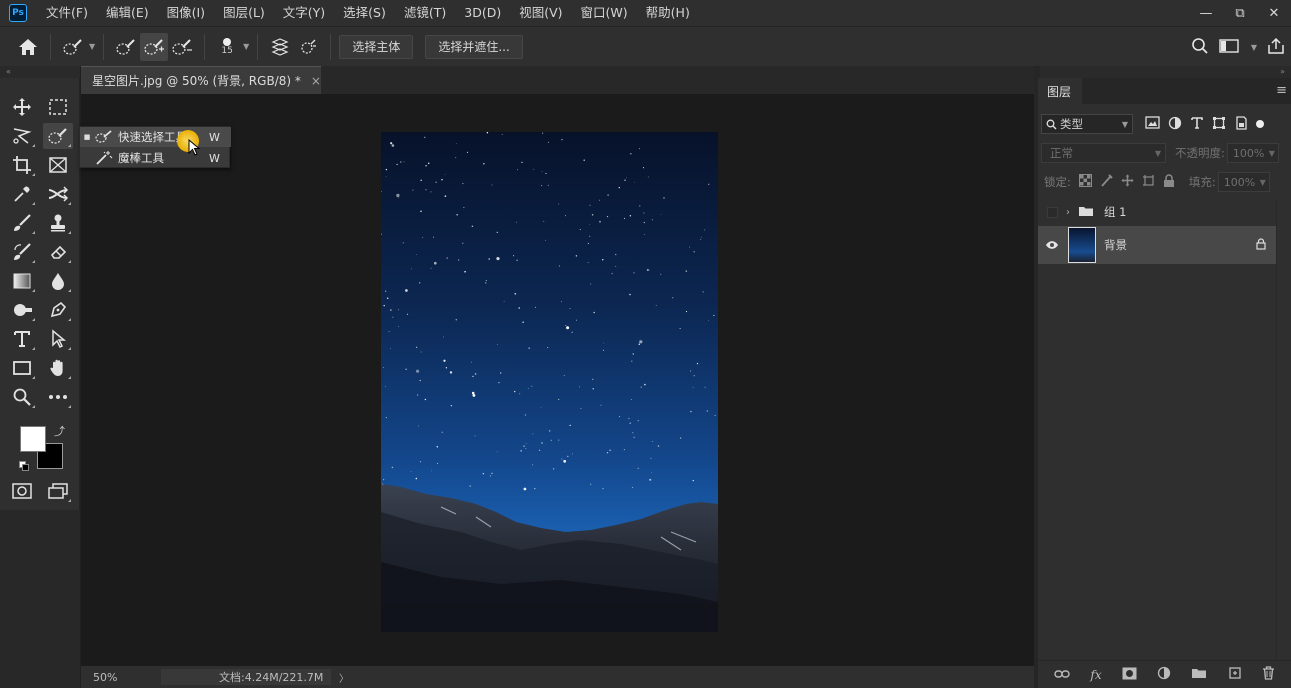 This screenshot has height=688, width=1291. Describe the element at coordinates (33, 439) in the screenshot. I see `foreground-color-swatch` at that location.